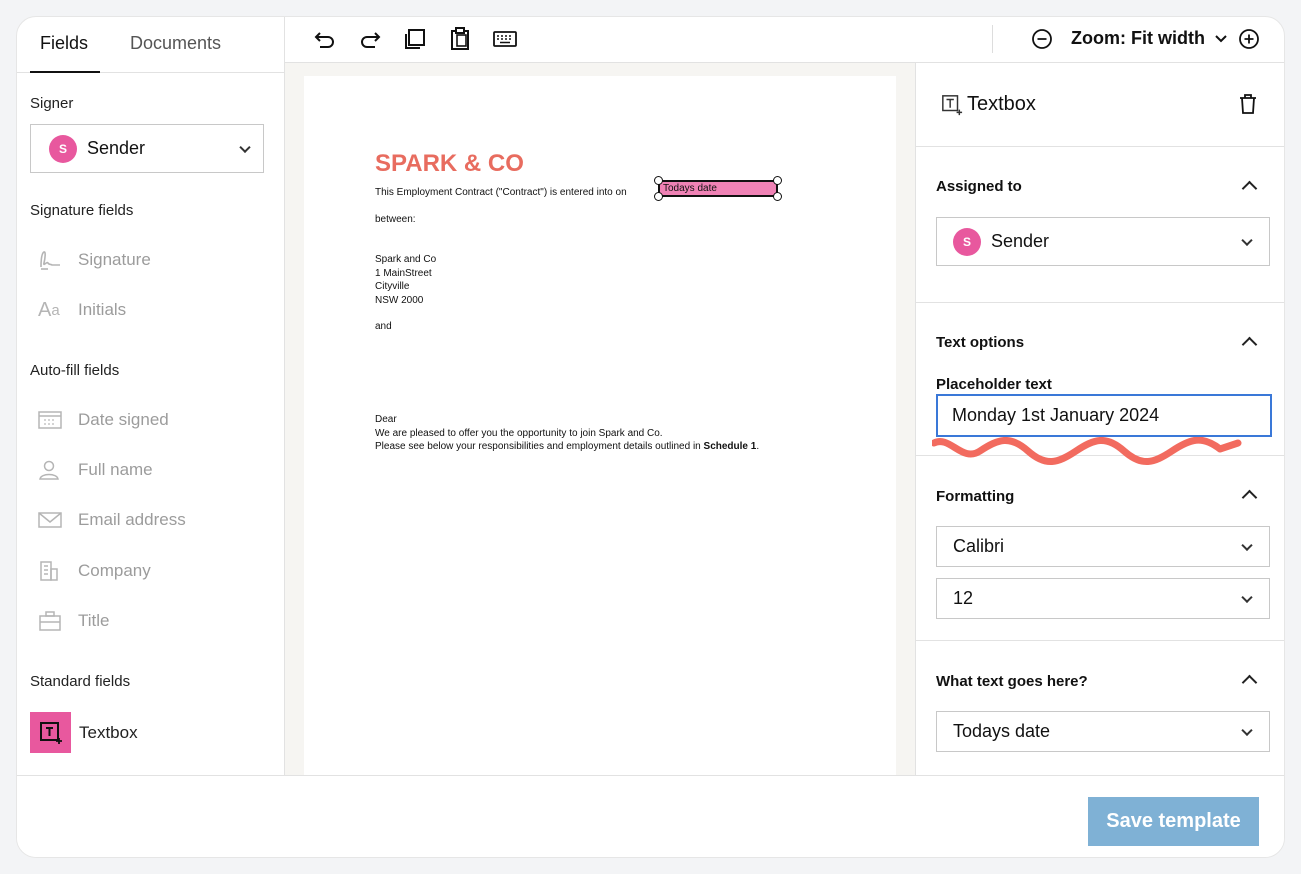 The width and height of the screenshot is (1301, 874). What do you see at coordinates (1002, 731) in the screenshot?
I see `what-text-value: Todays date` at bounding box center [1002, 731].